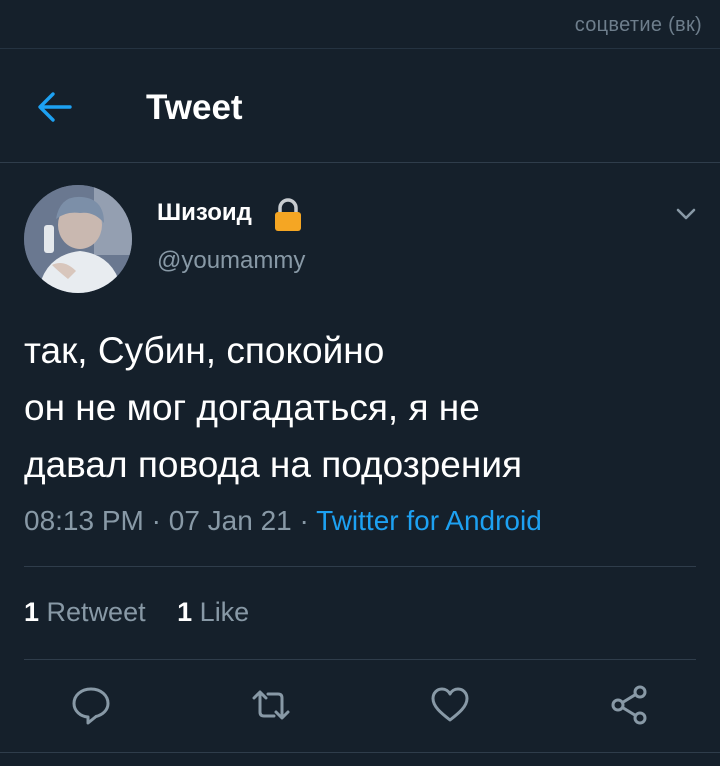 This screenshot has width=720, height=766. I want to click on tweet-time: 08:13 PM, so click(84, 520).